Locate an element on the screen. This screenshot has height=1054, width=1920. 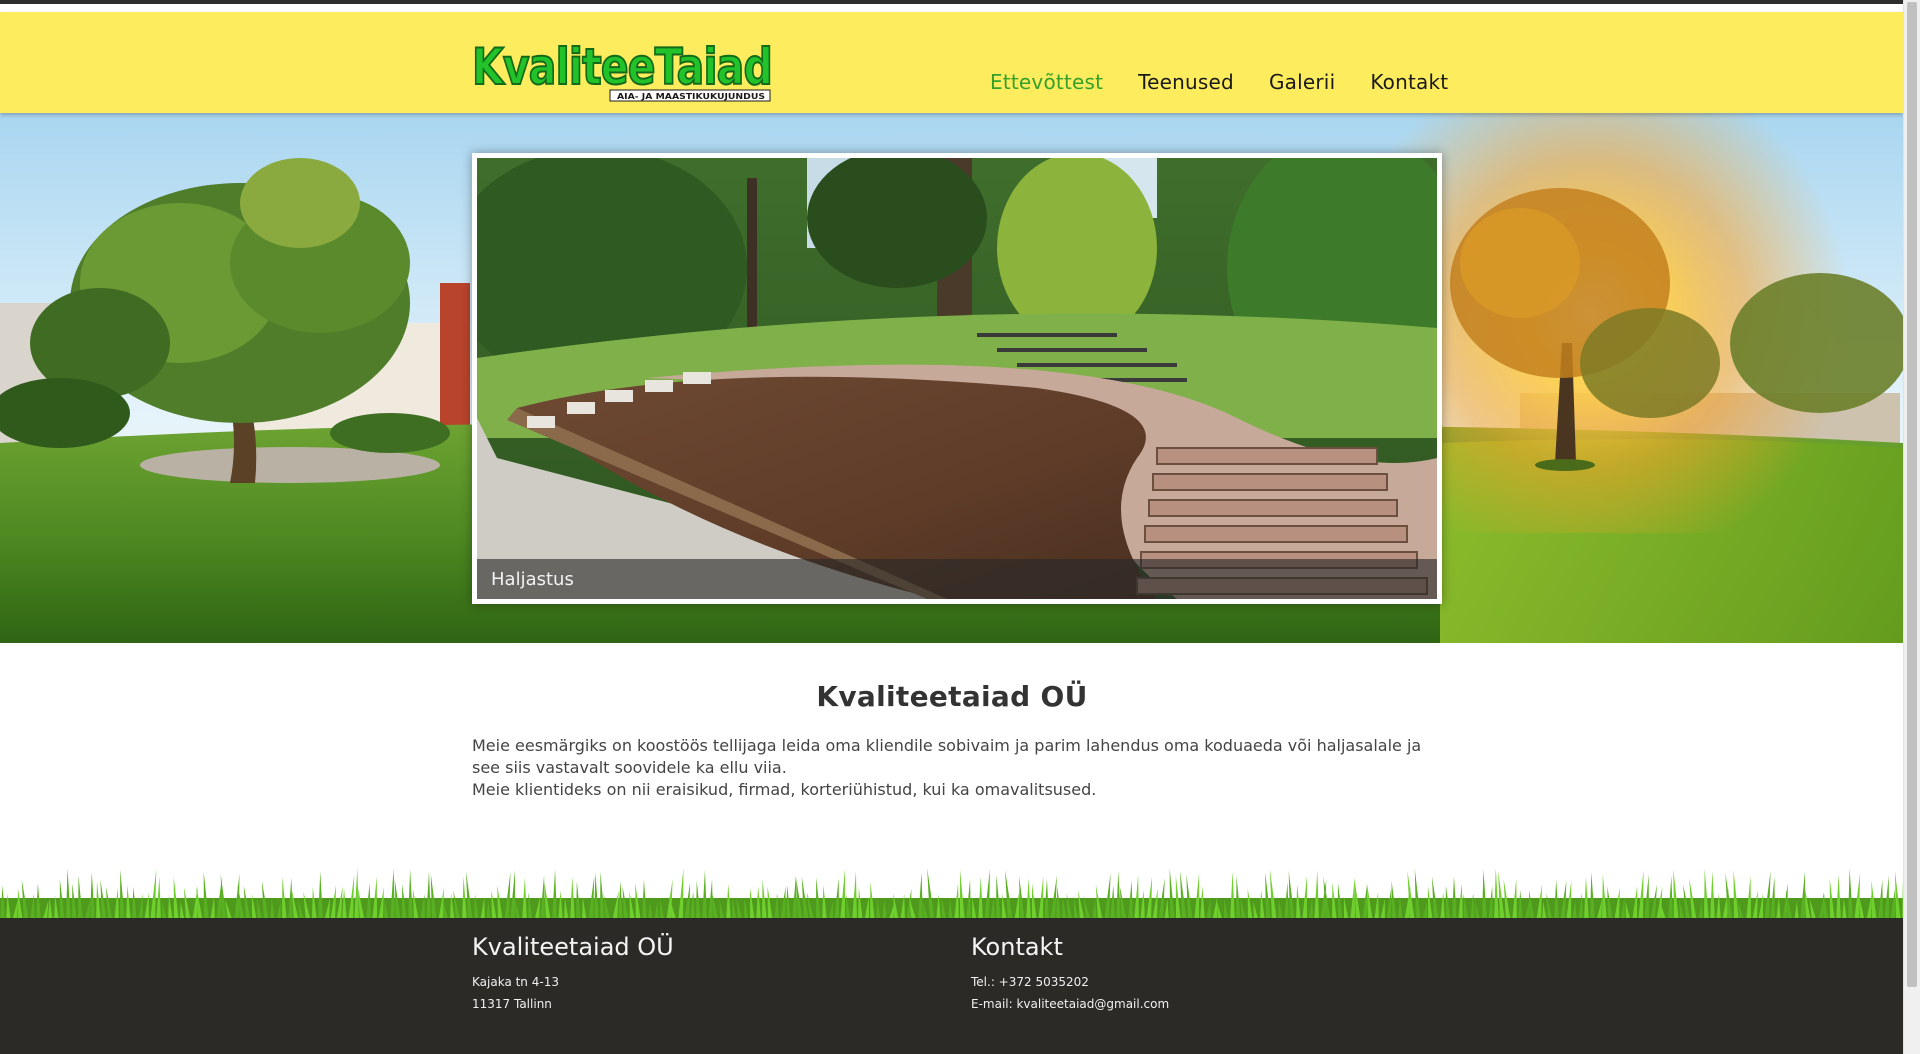
footer-company-title: Kvaliteetaiad OÜ is located at coordinates (573, 947).